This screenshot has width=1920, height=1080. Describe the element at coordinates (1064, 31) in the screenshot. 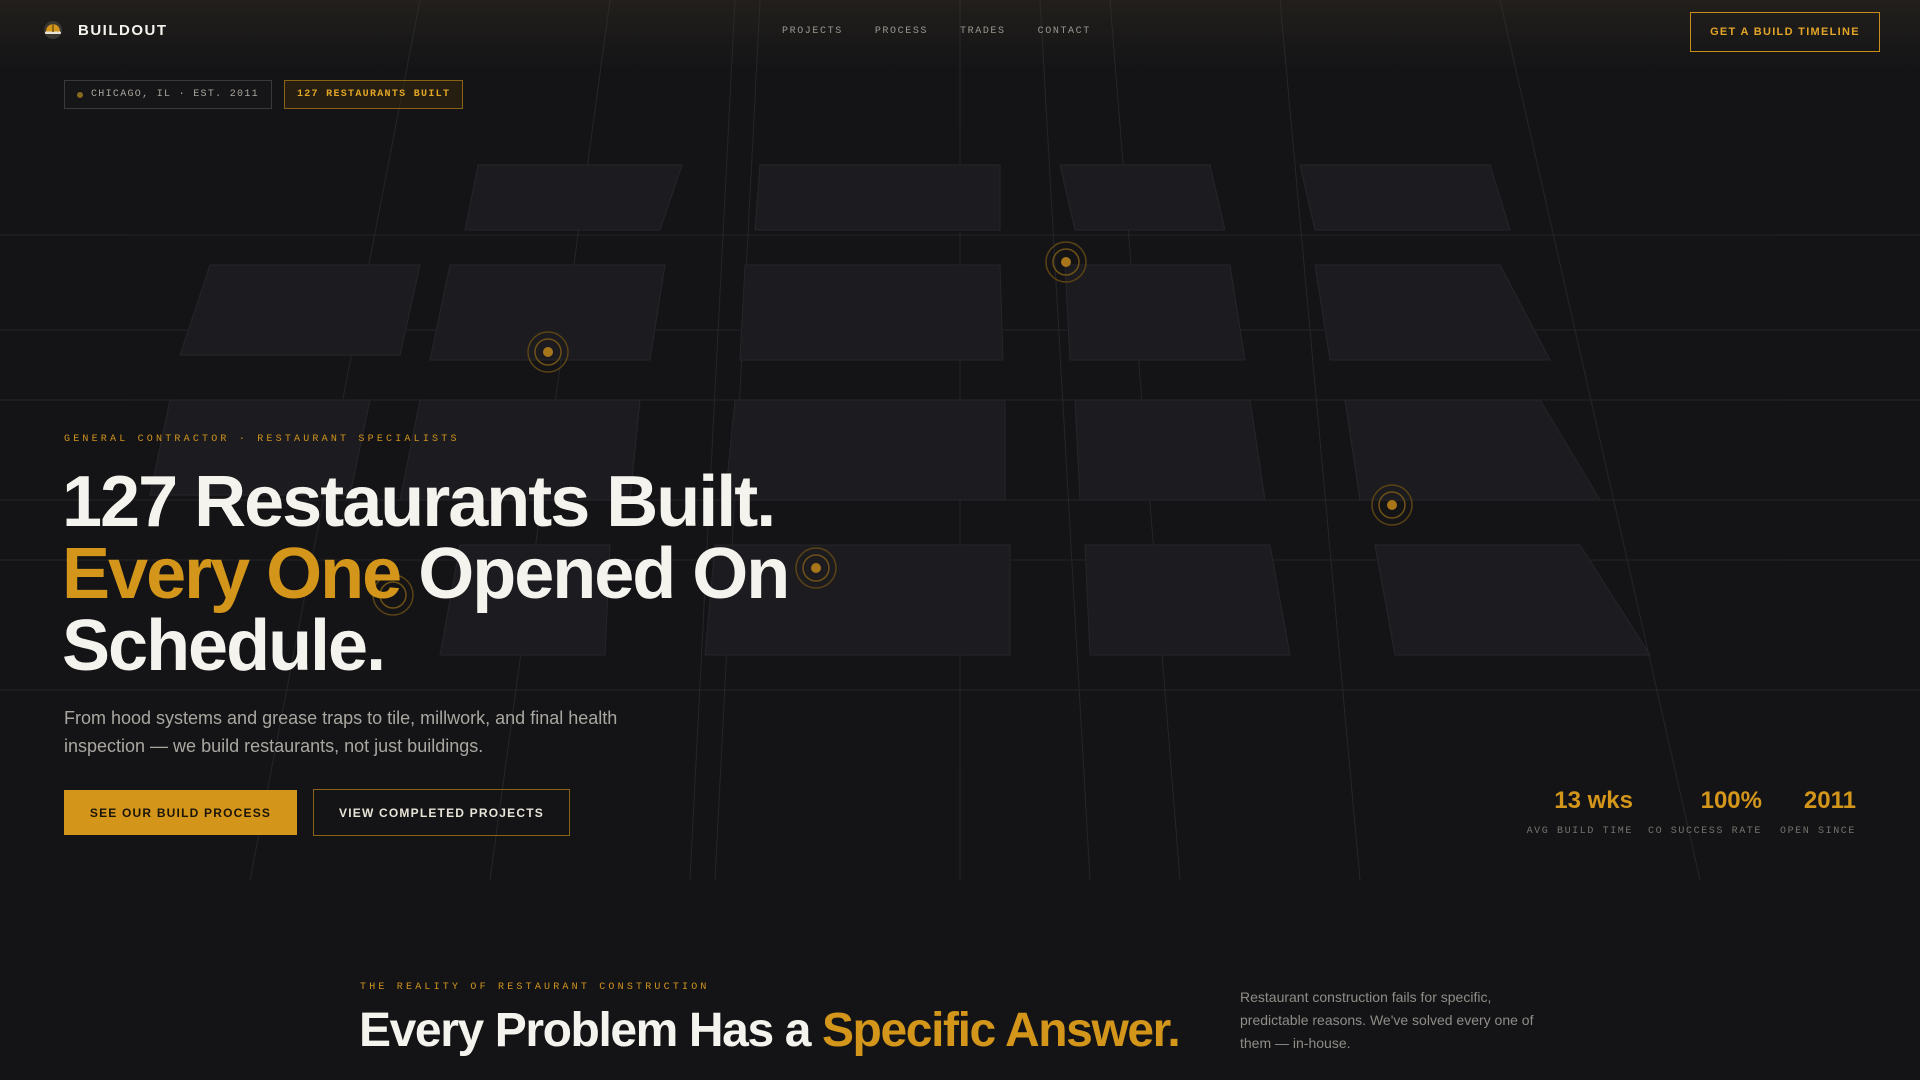

I see `nav-link-contact: CONTACT` at that location.